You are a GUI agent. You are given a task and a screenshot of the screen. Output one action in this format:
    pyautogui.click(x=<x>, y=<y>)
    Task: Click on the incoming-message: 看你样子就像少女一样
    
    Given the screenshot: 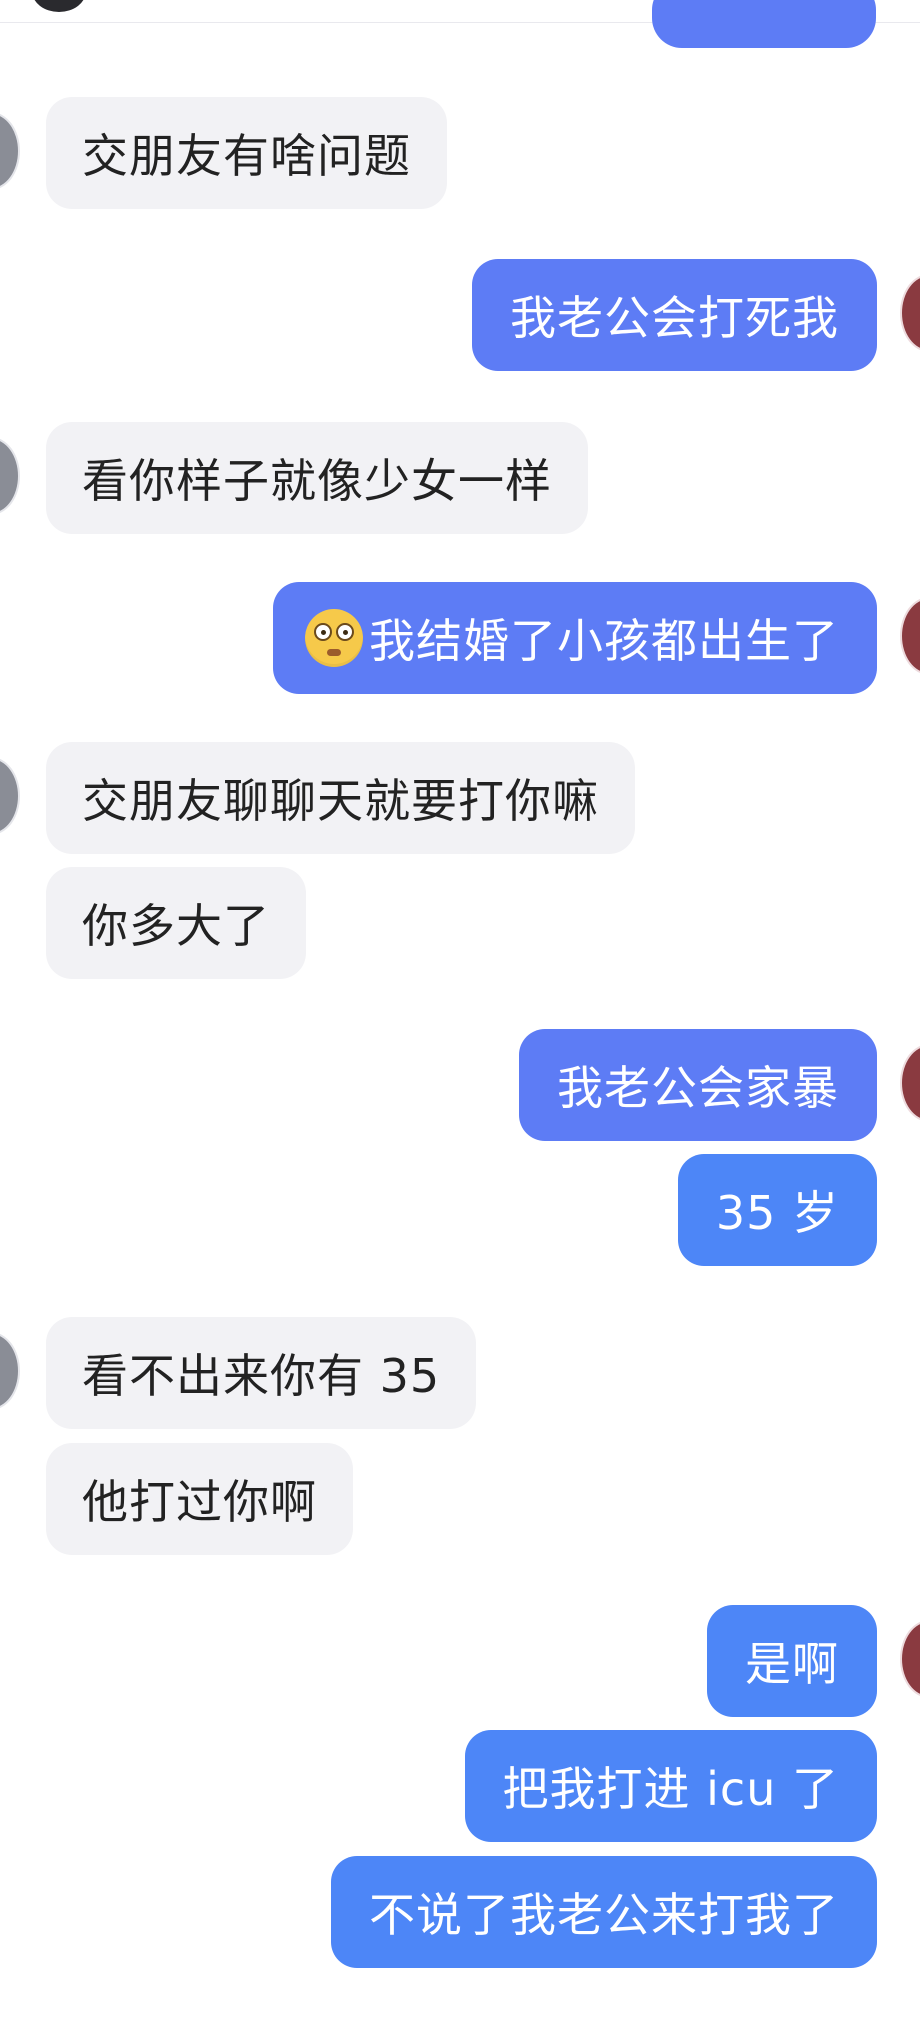 What is the action you would take?
    pyautogui.click(x=317, y=478)
    